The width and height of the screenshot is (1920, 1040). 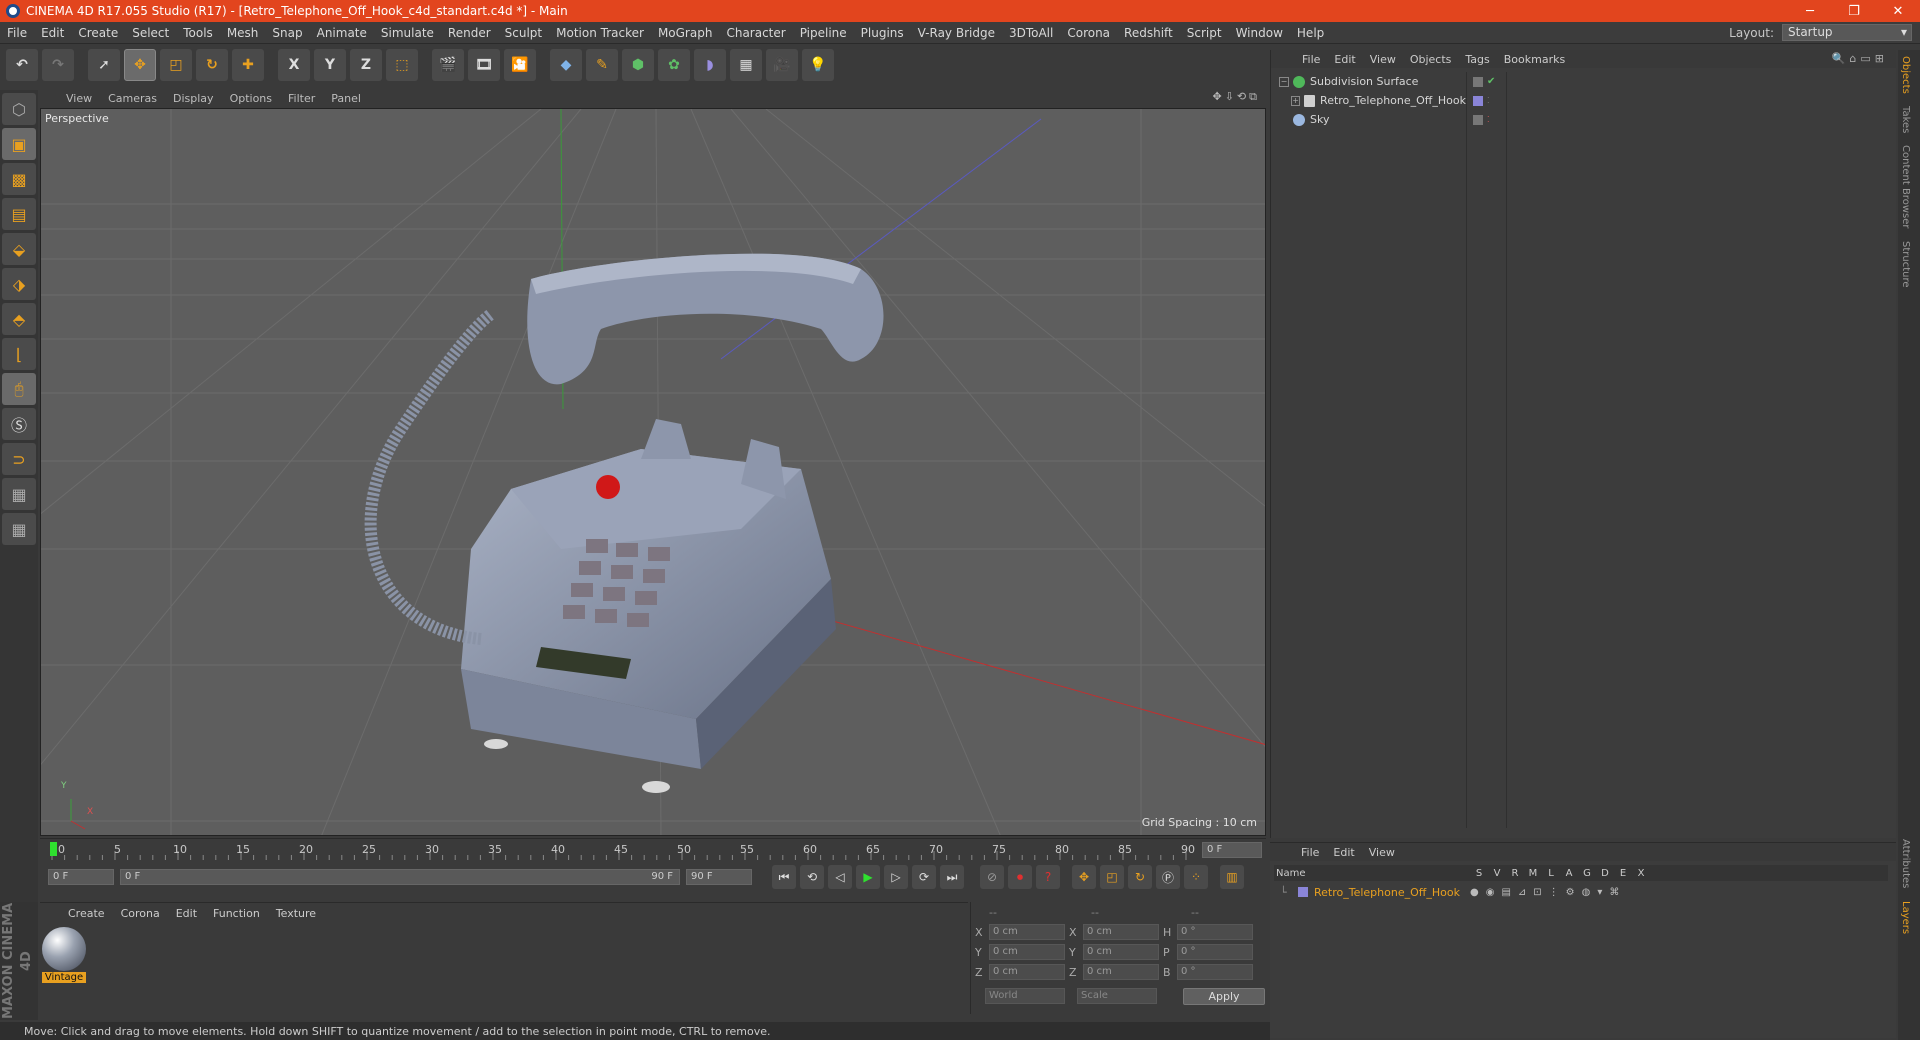 I want to click on menu-sculpt: Sculpt, so click(x=523, y=33).